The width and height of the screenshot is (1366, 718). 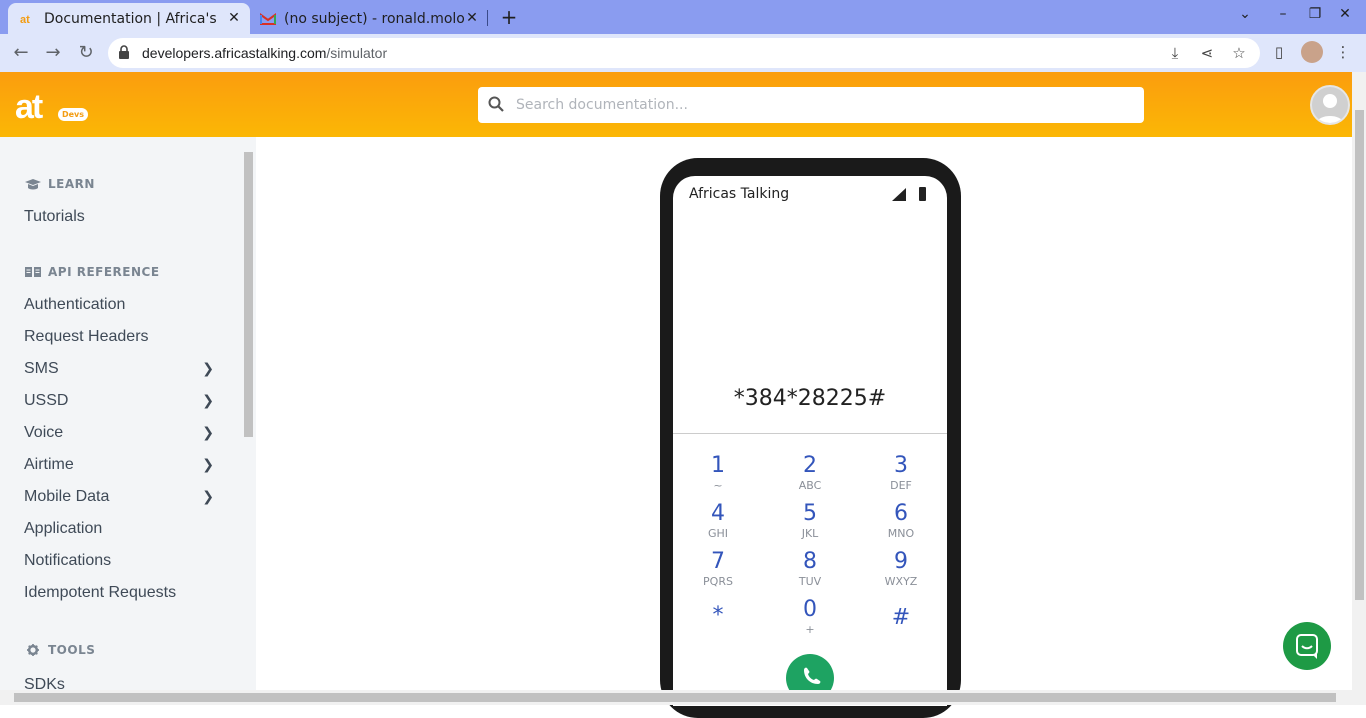 I want to click on gear-icon, so click(x=33, y=650).